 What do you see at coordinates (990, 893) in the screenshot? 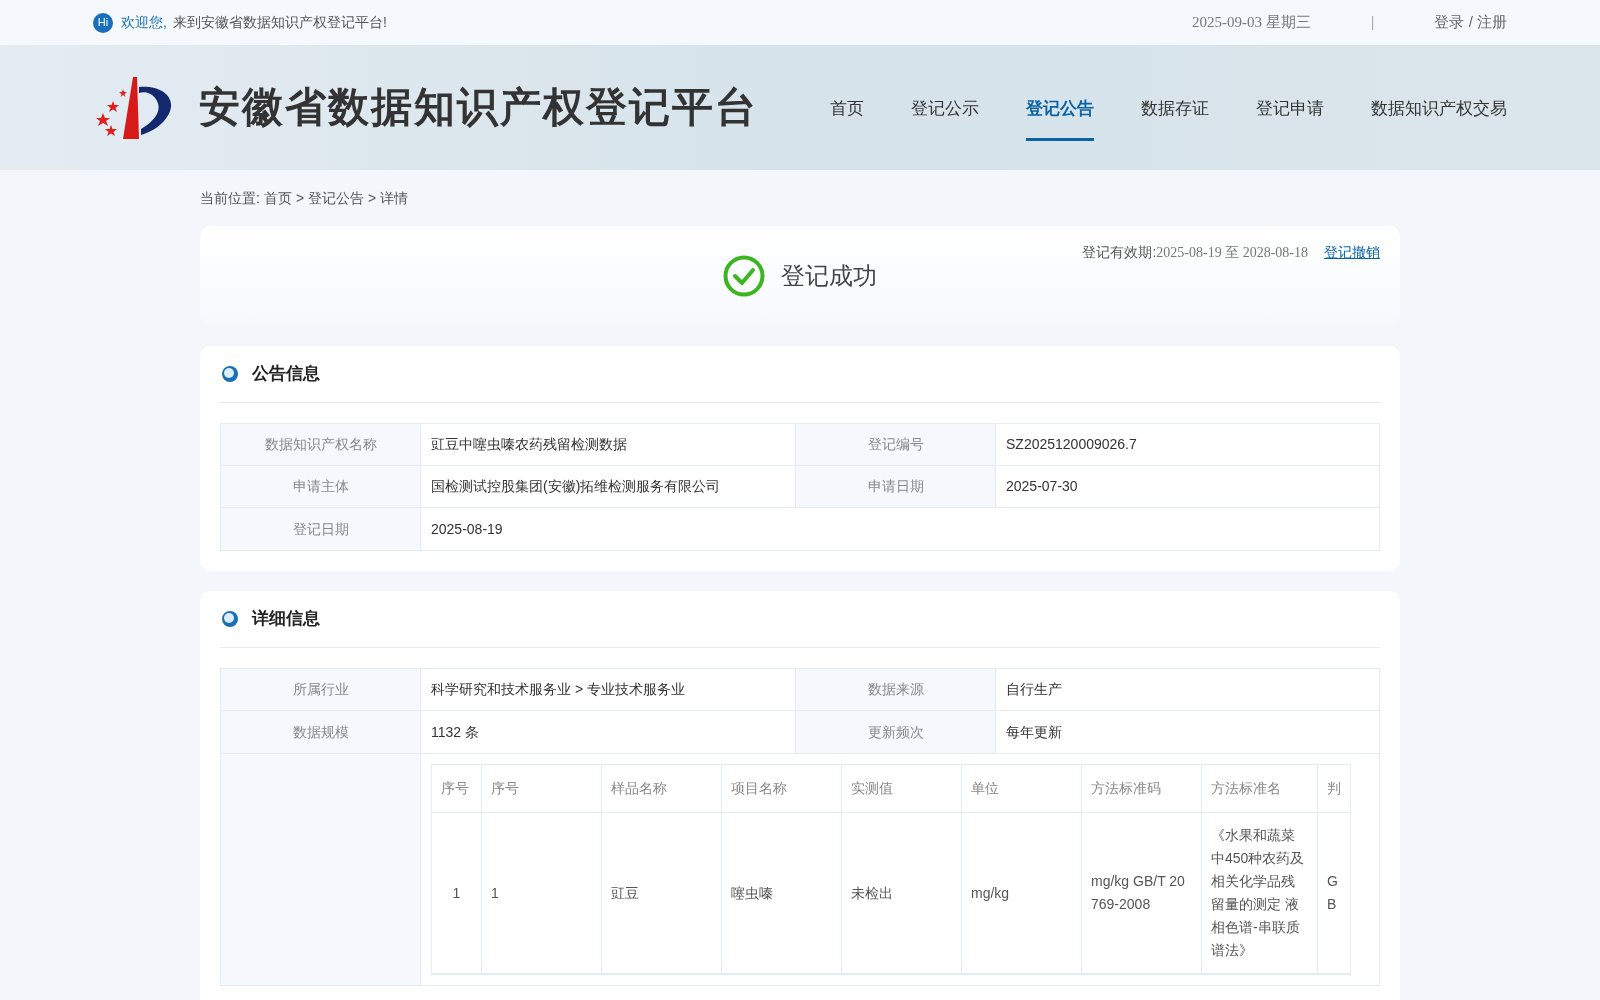
I see `table-cell-text: mg/kg` at bounding box center [990, 893].